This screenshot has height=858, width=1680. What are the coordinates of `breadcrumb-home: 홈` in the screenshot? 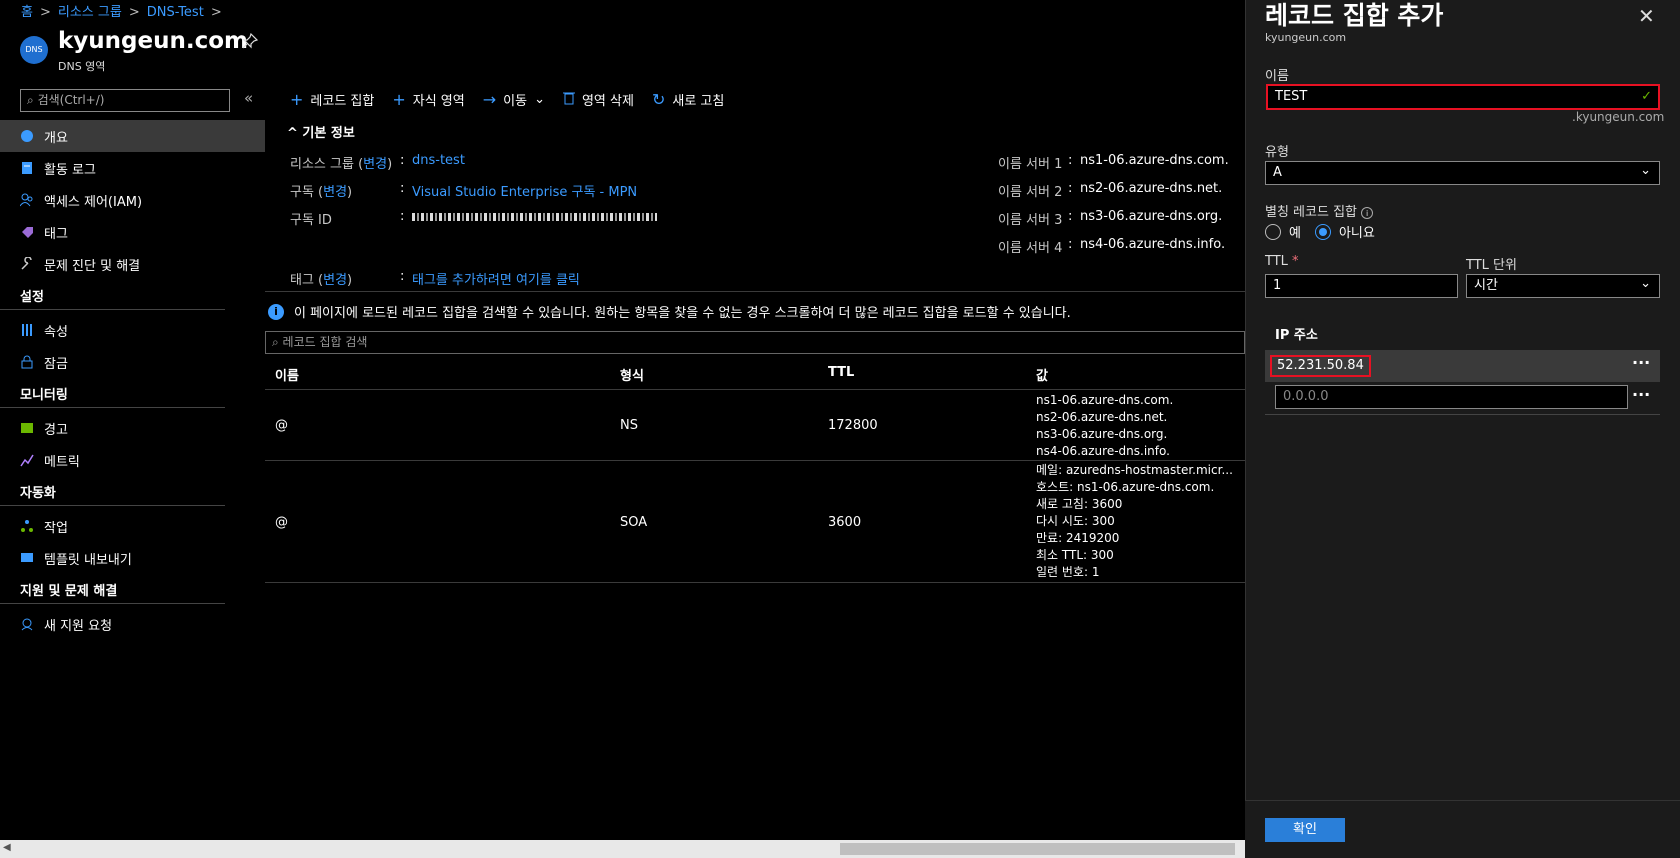 It's located at (27, 12).